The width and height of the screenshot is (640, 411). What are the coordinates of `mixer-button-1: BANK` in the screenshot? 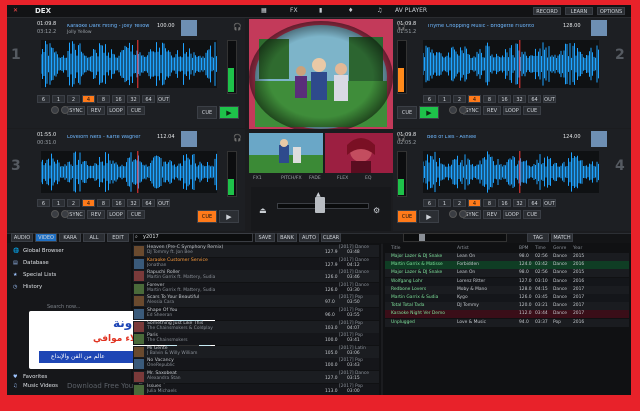 It's located at (287, 237).